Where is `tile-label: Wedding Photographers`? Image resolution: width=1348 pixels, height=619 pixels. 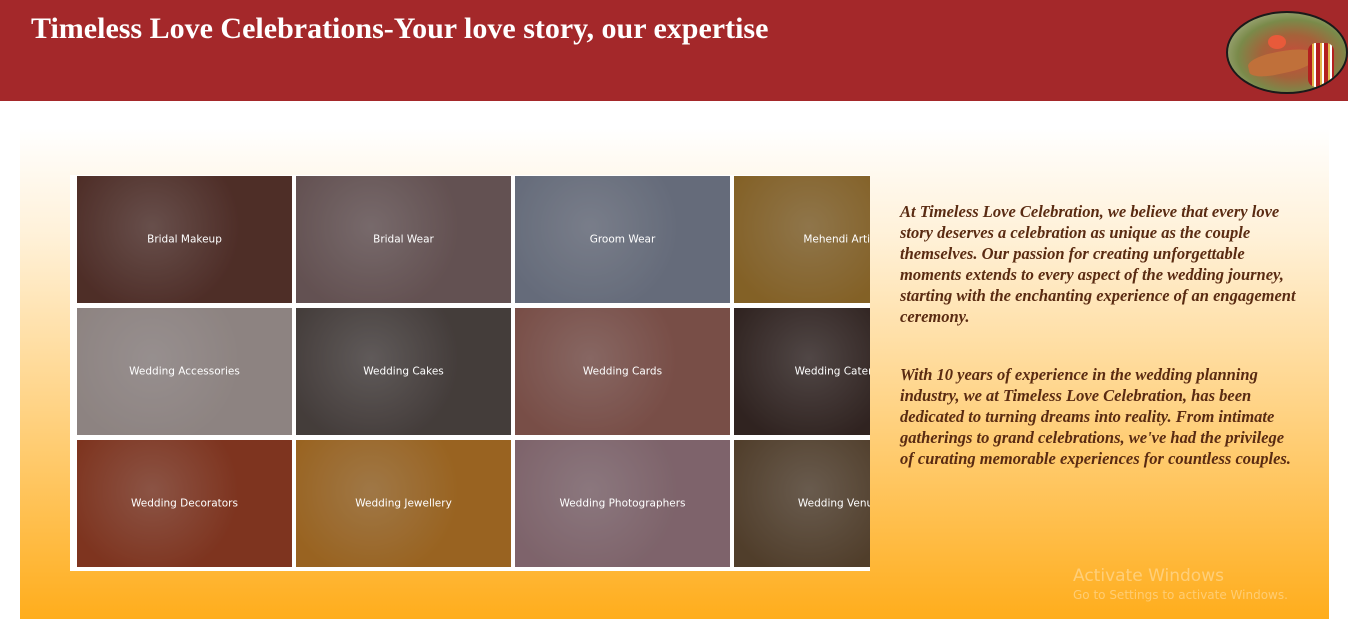 tile-label: Wedding Photographers is located at coordinates (622, 503).